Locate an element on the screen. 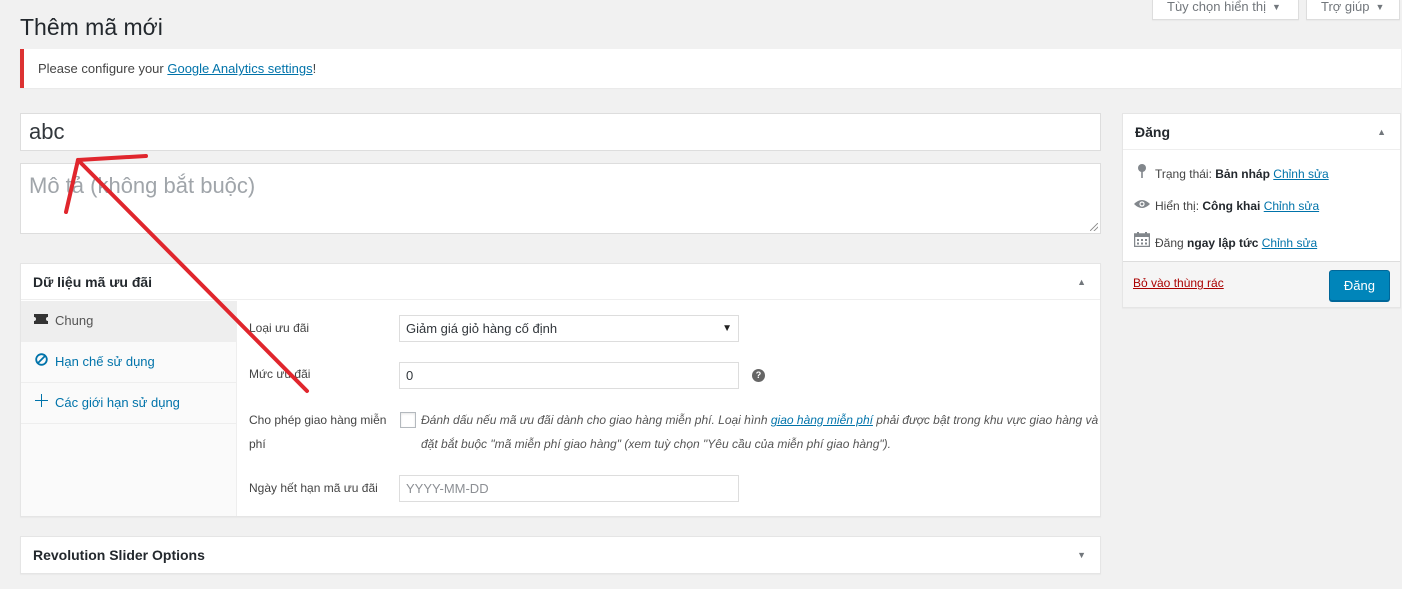 The height and width of the screenshot is (589, 1402). plus-icon is located at coordinates (41, 403).